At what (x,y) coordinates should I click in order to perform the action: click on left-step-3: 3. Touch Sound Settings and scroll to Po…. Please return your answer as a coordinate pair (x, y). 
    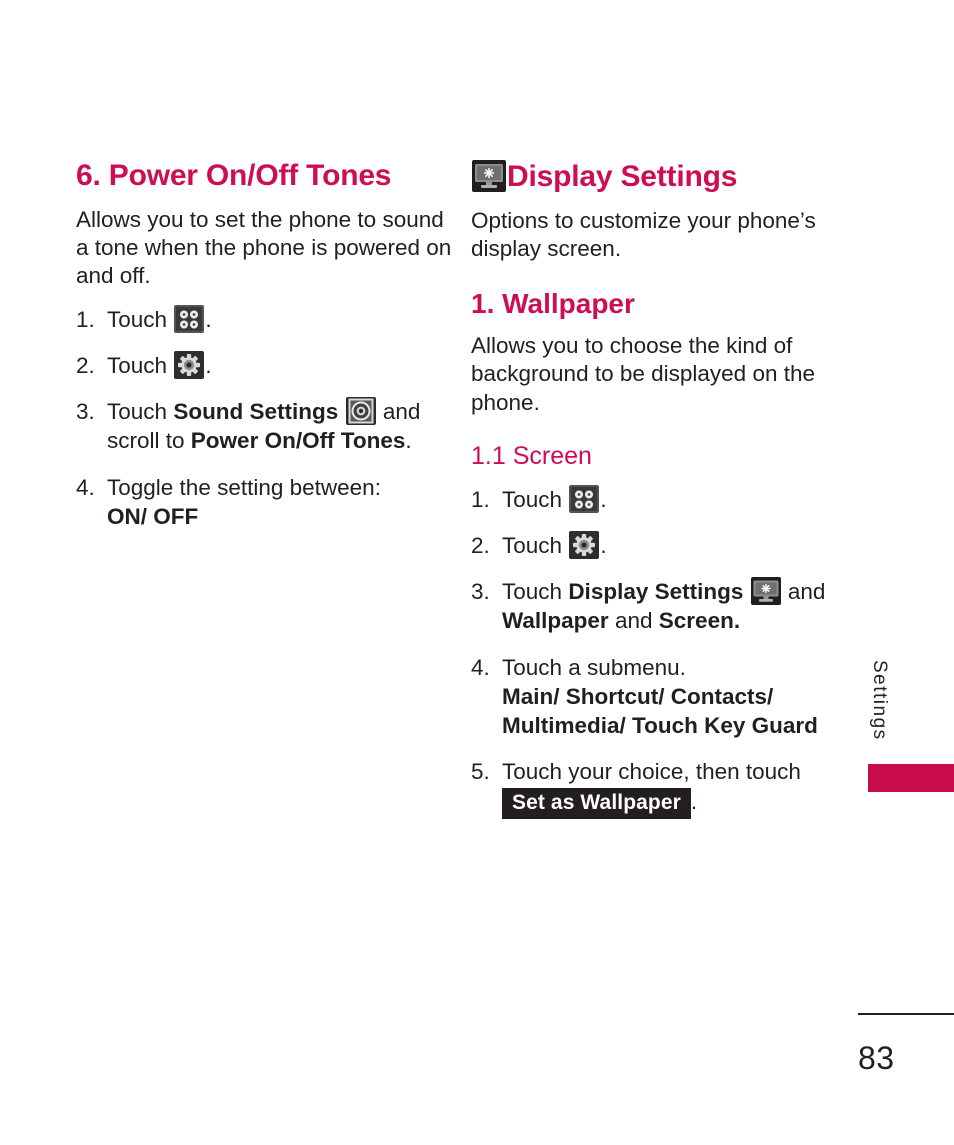
    Looking at the image, I should click on (266, 426).